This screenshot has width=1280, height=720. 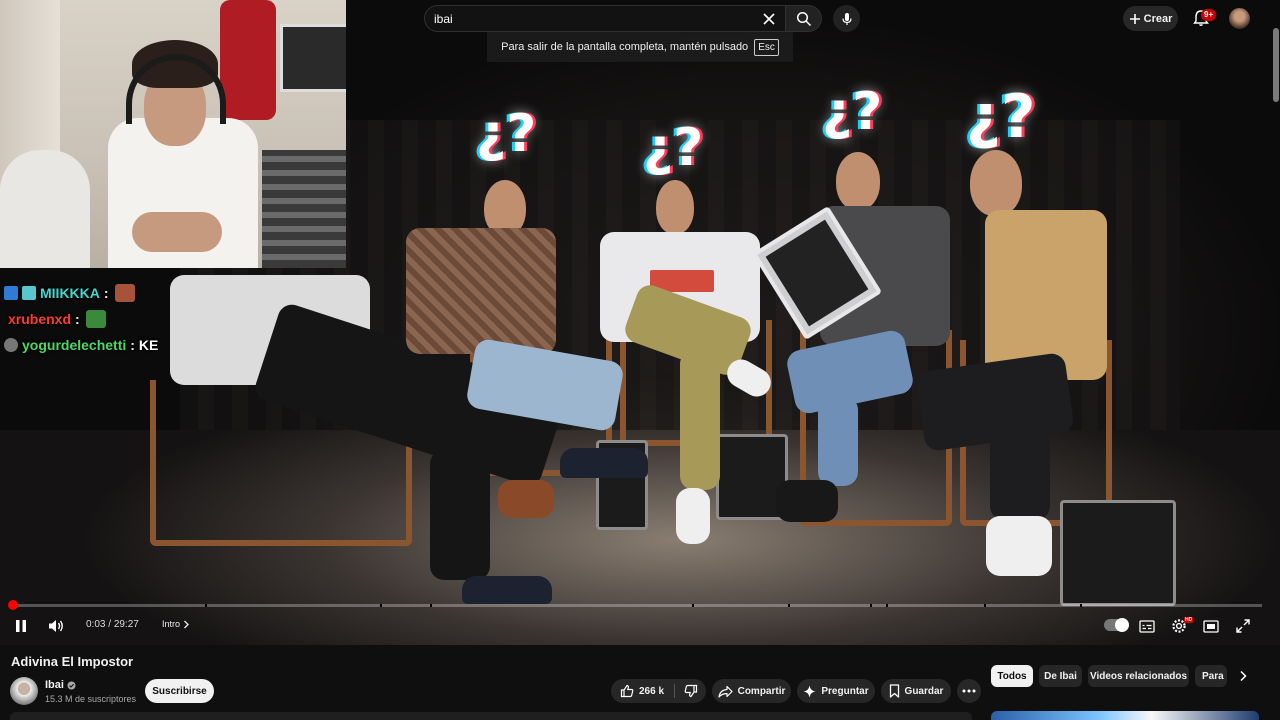 What do you see at coordinates (148, 345) in the screenshot?
I see `chat-text: KE` at bounding box center [148, 345].